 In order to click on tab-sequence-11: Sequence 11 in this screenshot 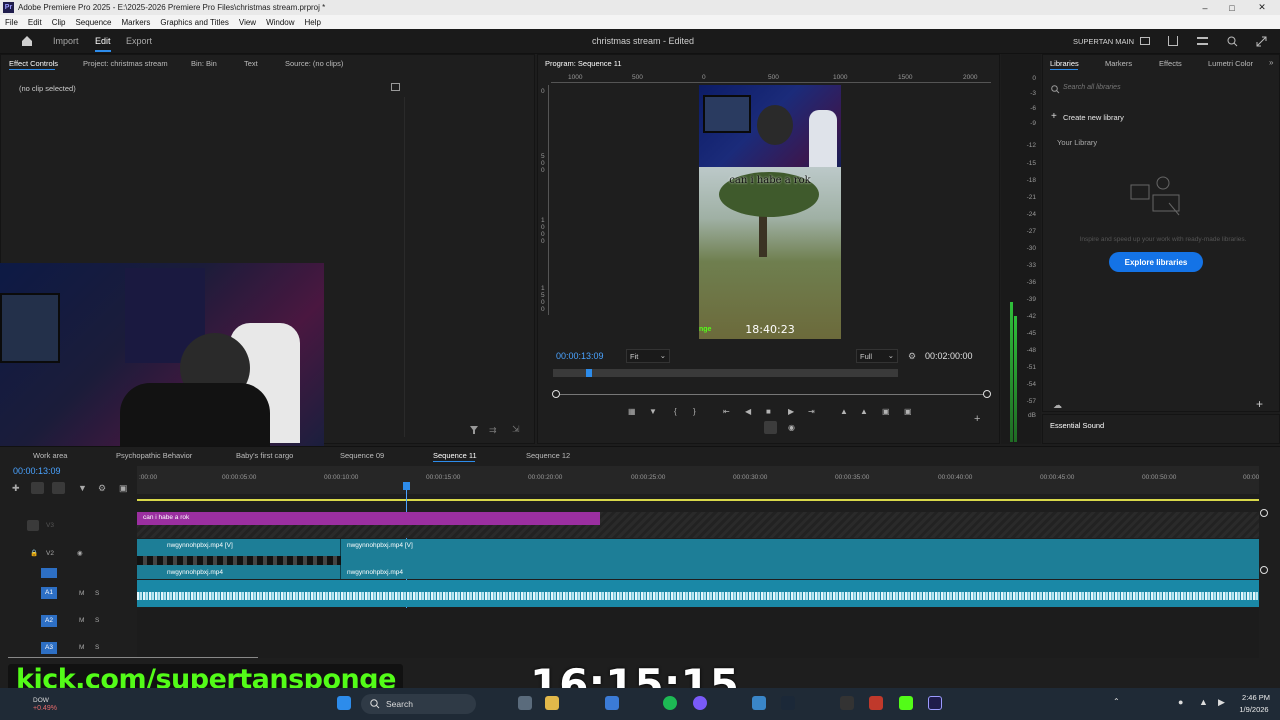, I will do `click(455, 455)`.